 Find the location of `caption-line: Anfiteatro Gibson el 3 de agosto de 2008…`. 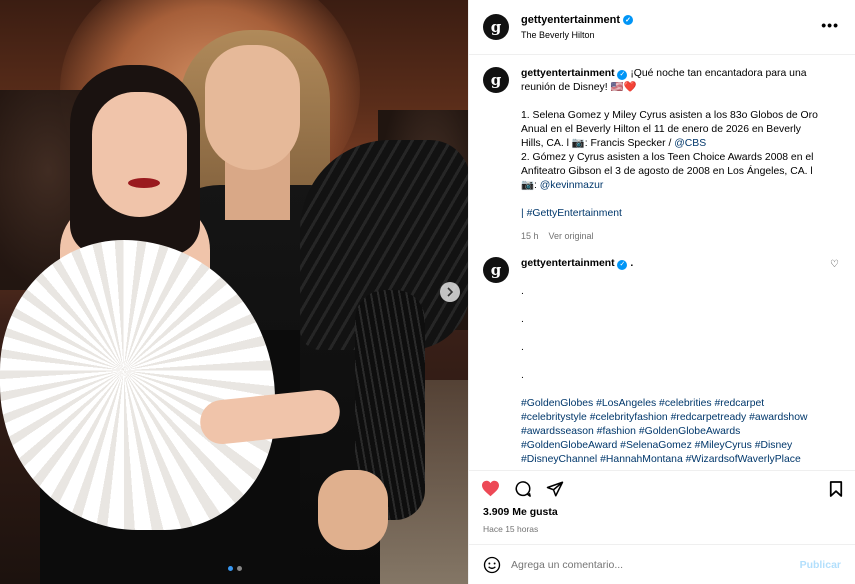

caption-line: Anfiteatro Gibson el 3 de agosto de 2008… is located at coordinates (667, 171).